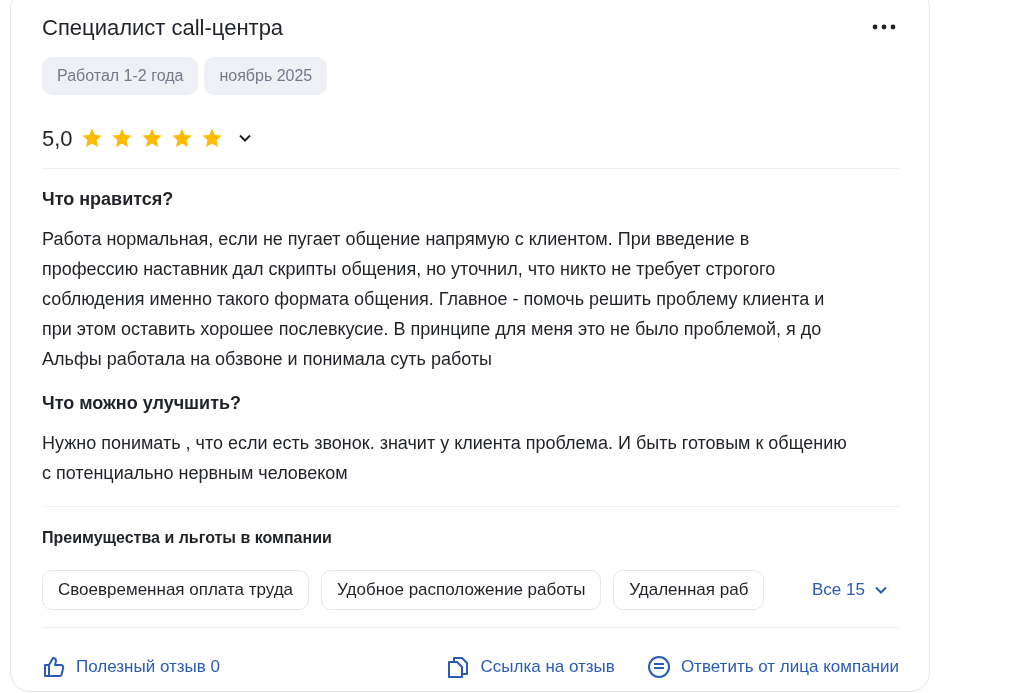 This screenshot has width=1019, height=693. Describe the element at coordinates (120, 76) in the screenshot. I see `tag-chip: Работал 1-2 года` at that location.